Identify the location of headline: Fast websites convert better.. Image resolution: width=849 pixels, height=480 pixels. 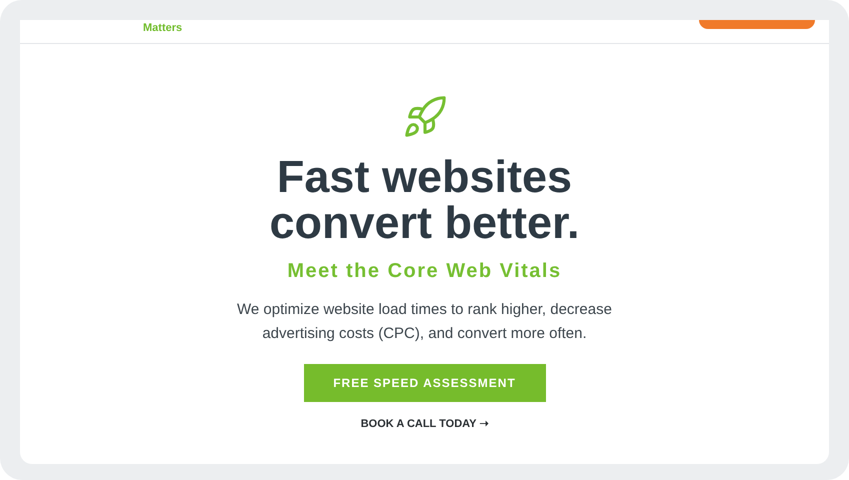
(424, 200).